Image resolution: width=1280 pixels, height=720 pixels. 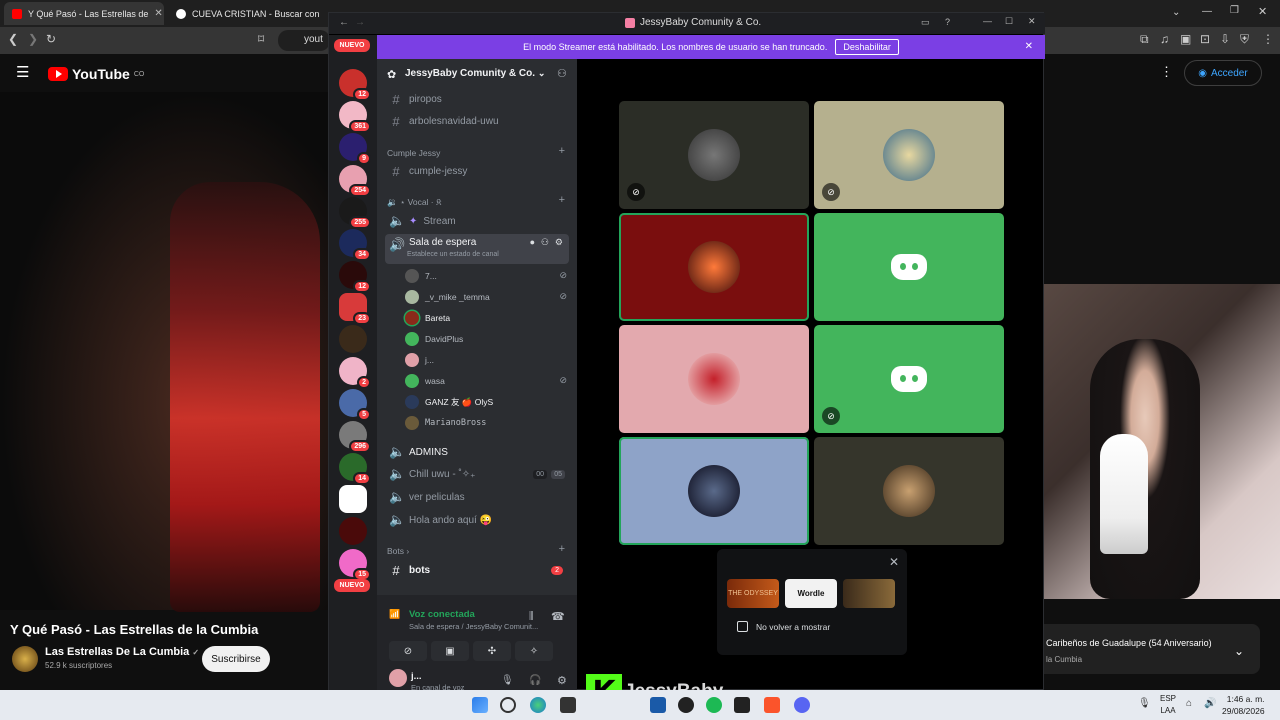 What do you see at coordinates (1029, 46) in the screenshot?
I see `close-banner-icon: ✕` at bounding box center [1029, 46].